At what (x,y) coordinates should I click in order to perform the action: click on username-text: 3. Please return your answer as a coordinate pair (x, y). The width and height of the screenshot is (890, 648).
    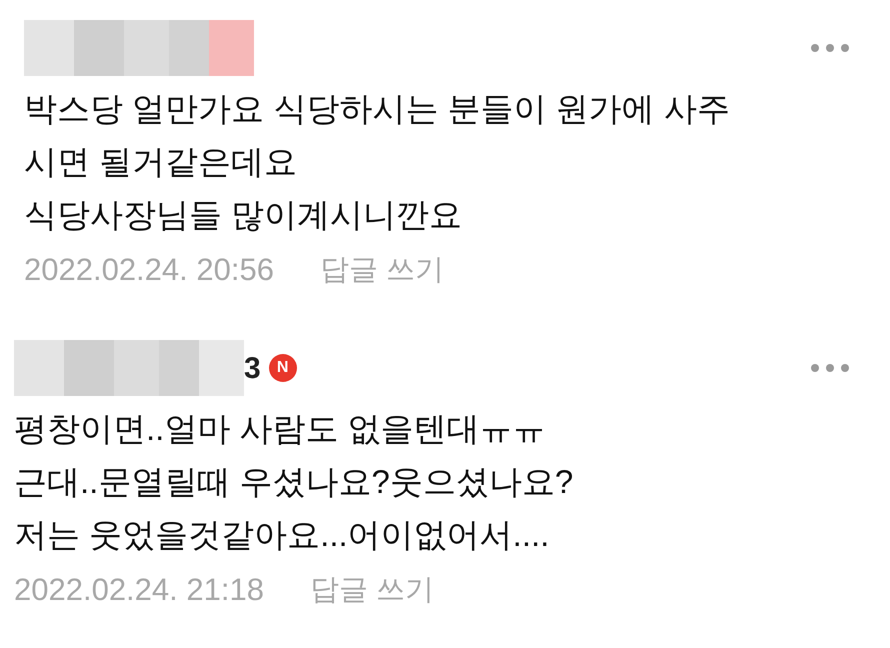
    Looking at the image, I should click on (252, 368).